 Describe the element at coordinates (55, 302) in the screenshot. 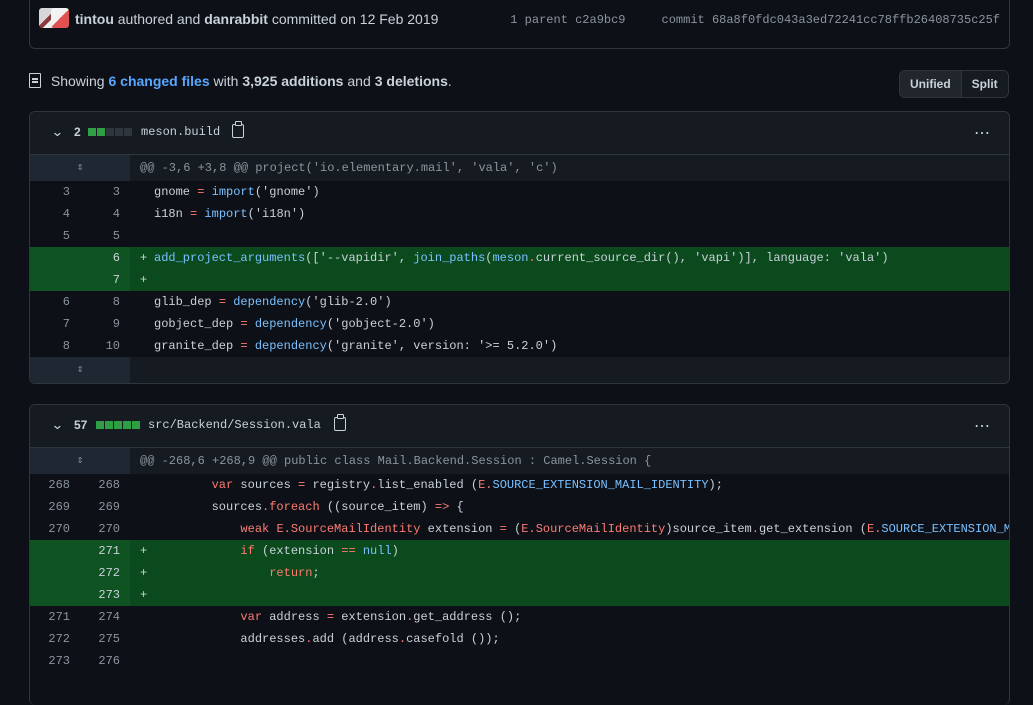

I see `old-line-number: 6` at that location.